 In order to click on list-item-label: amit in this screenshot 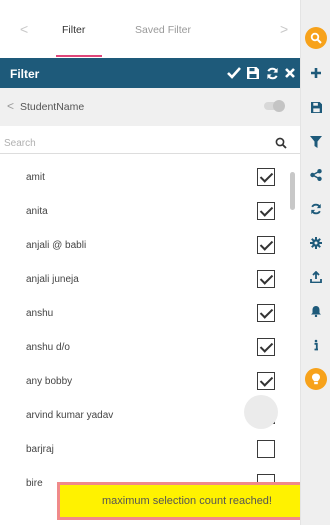, I will do `click(35, 177)`.